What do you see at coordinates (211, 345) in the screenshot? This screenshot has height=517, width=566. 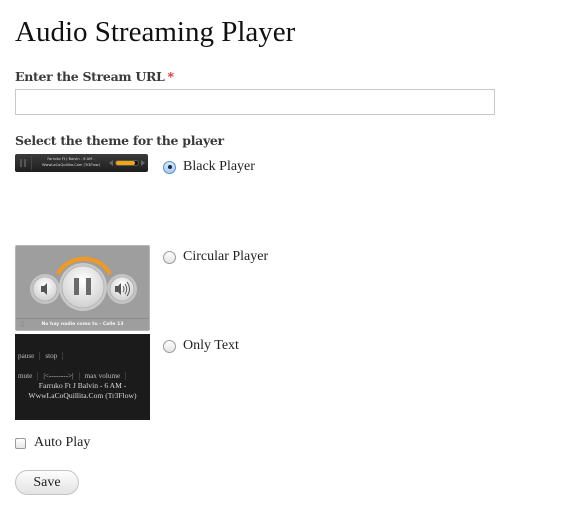 I see `radio-label-only-text: Only Text` at bounding box center [211, 345].